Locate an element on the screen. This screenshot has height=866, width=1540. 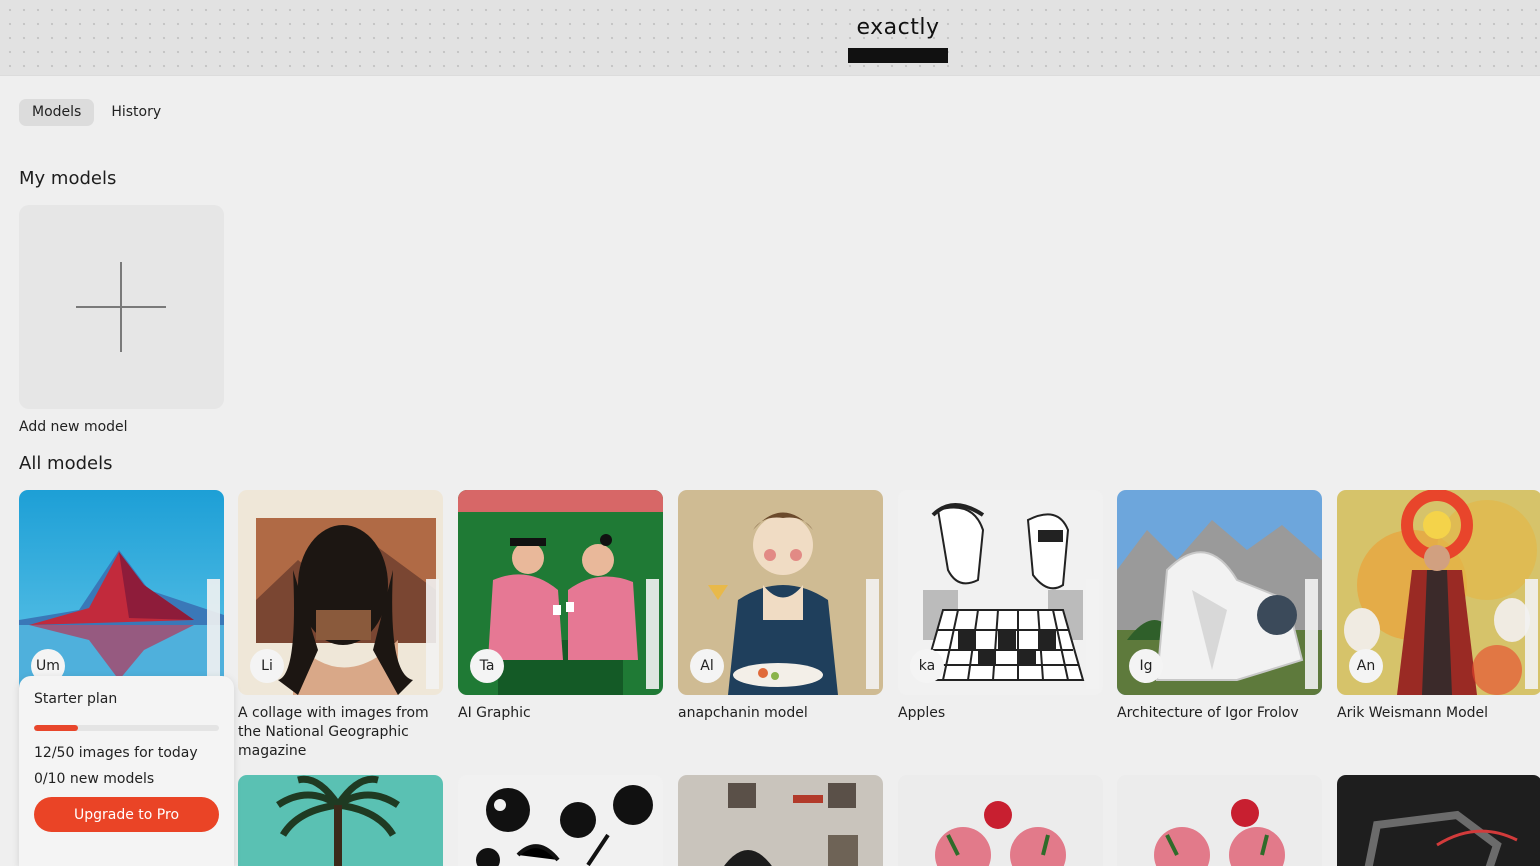
logo-bar is located at coordinates (898, 55).